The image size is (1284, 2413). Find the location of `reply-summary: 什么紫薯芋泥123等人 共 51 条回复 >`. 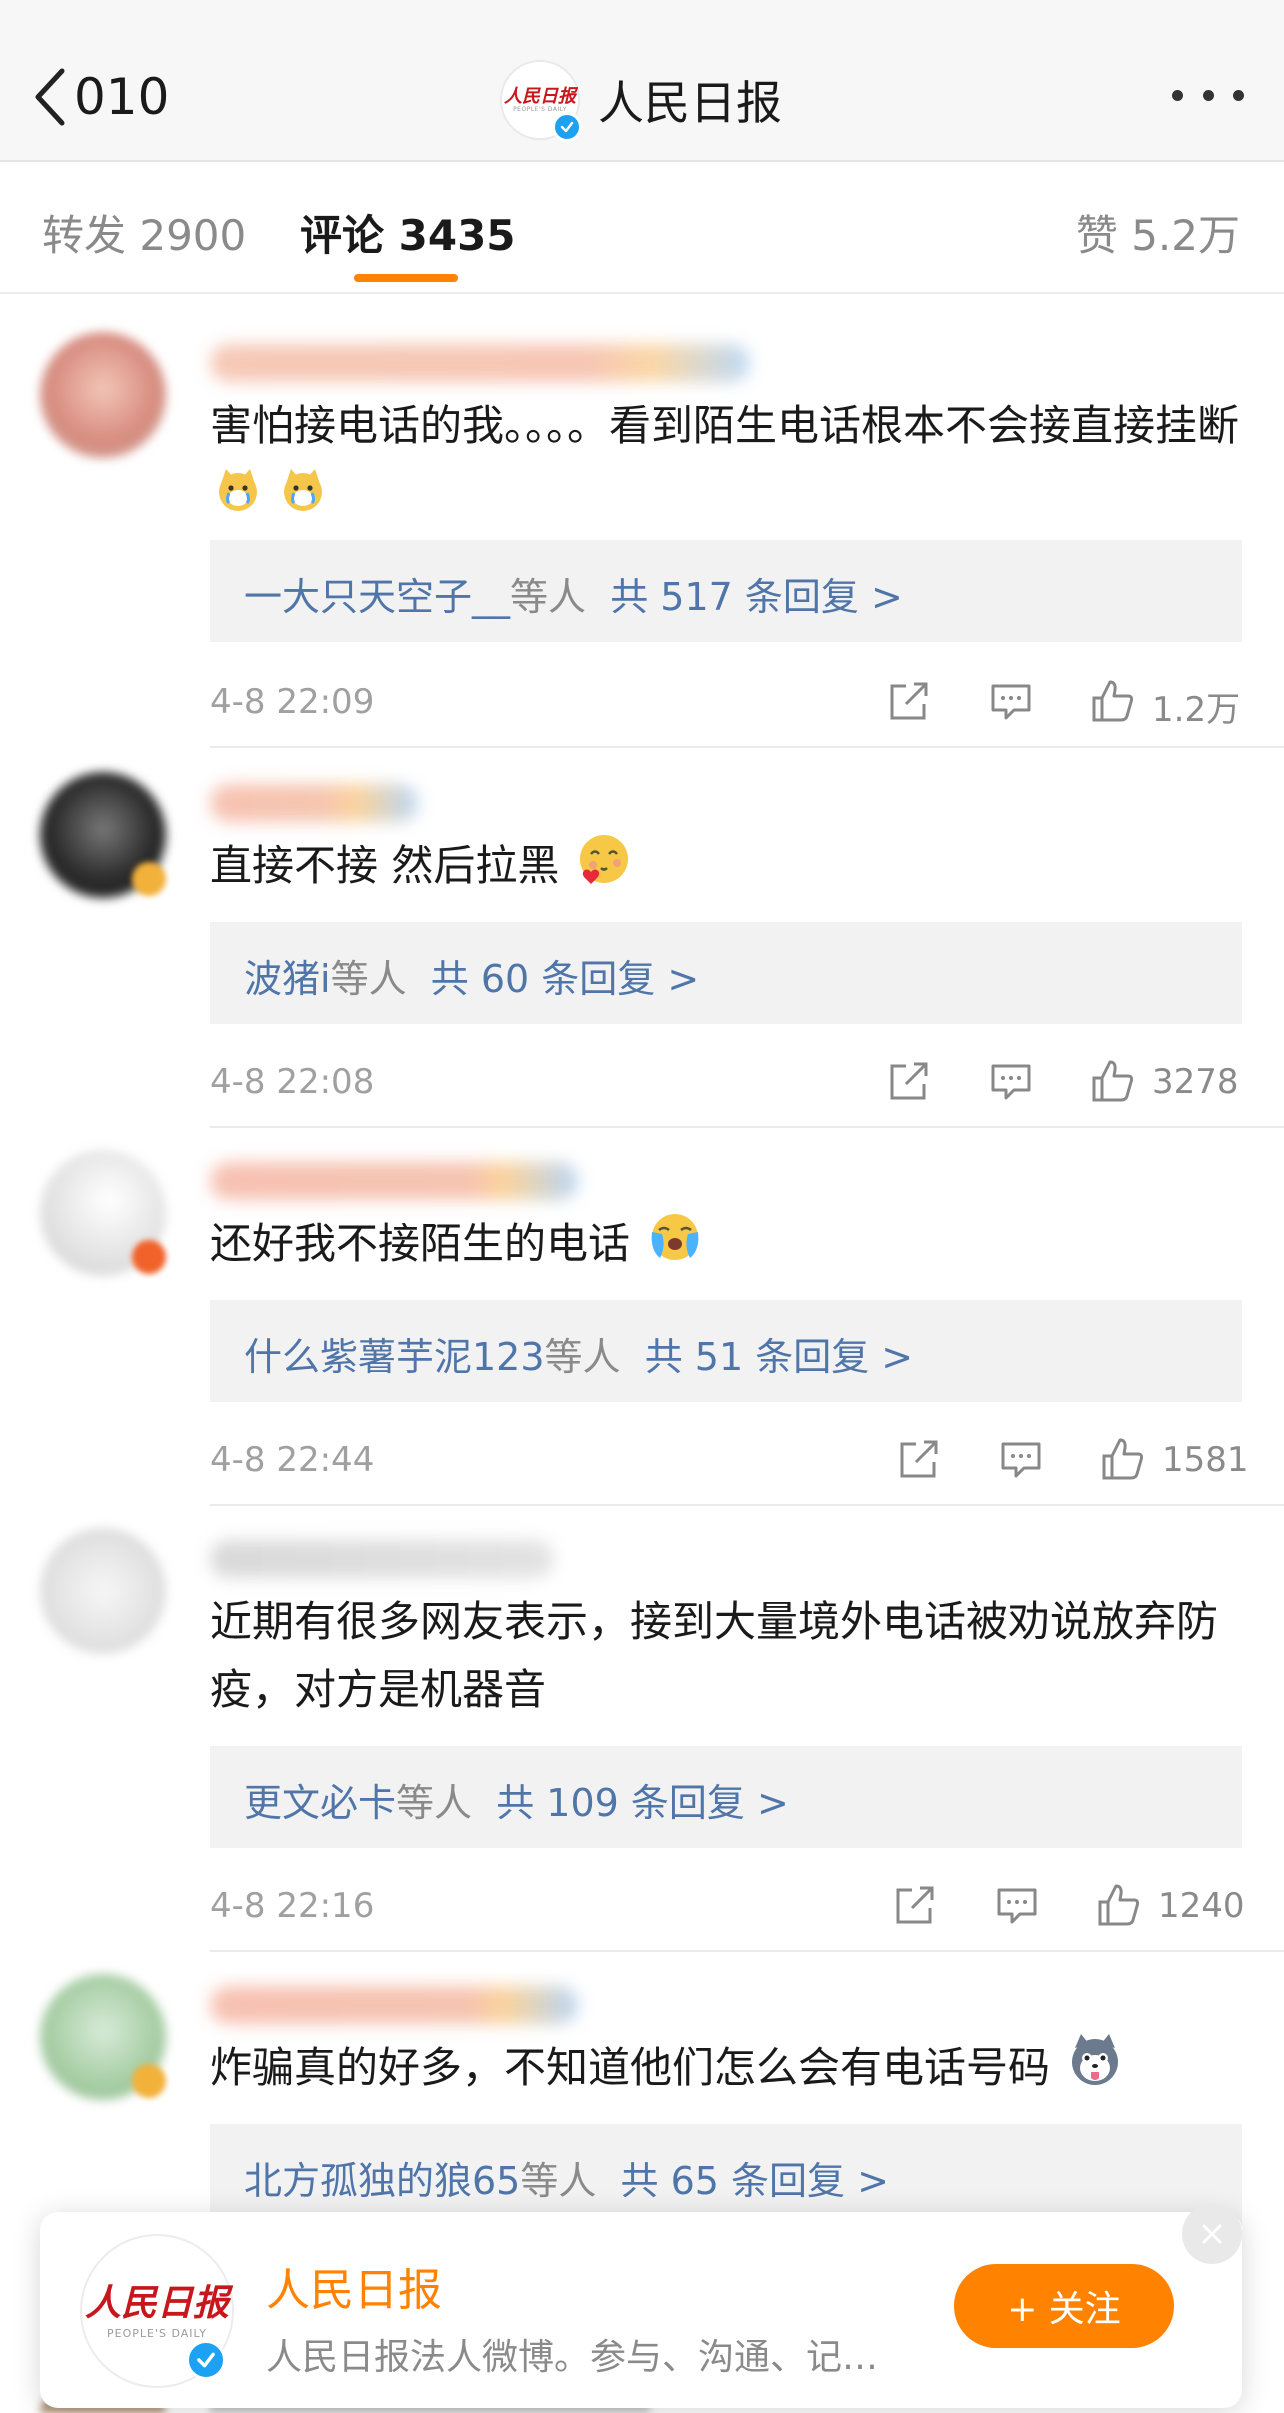

reply-summary: 什么紫薯芋泥123等人 共 51 条回复 > is located at coordinates (578, 1353).